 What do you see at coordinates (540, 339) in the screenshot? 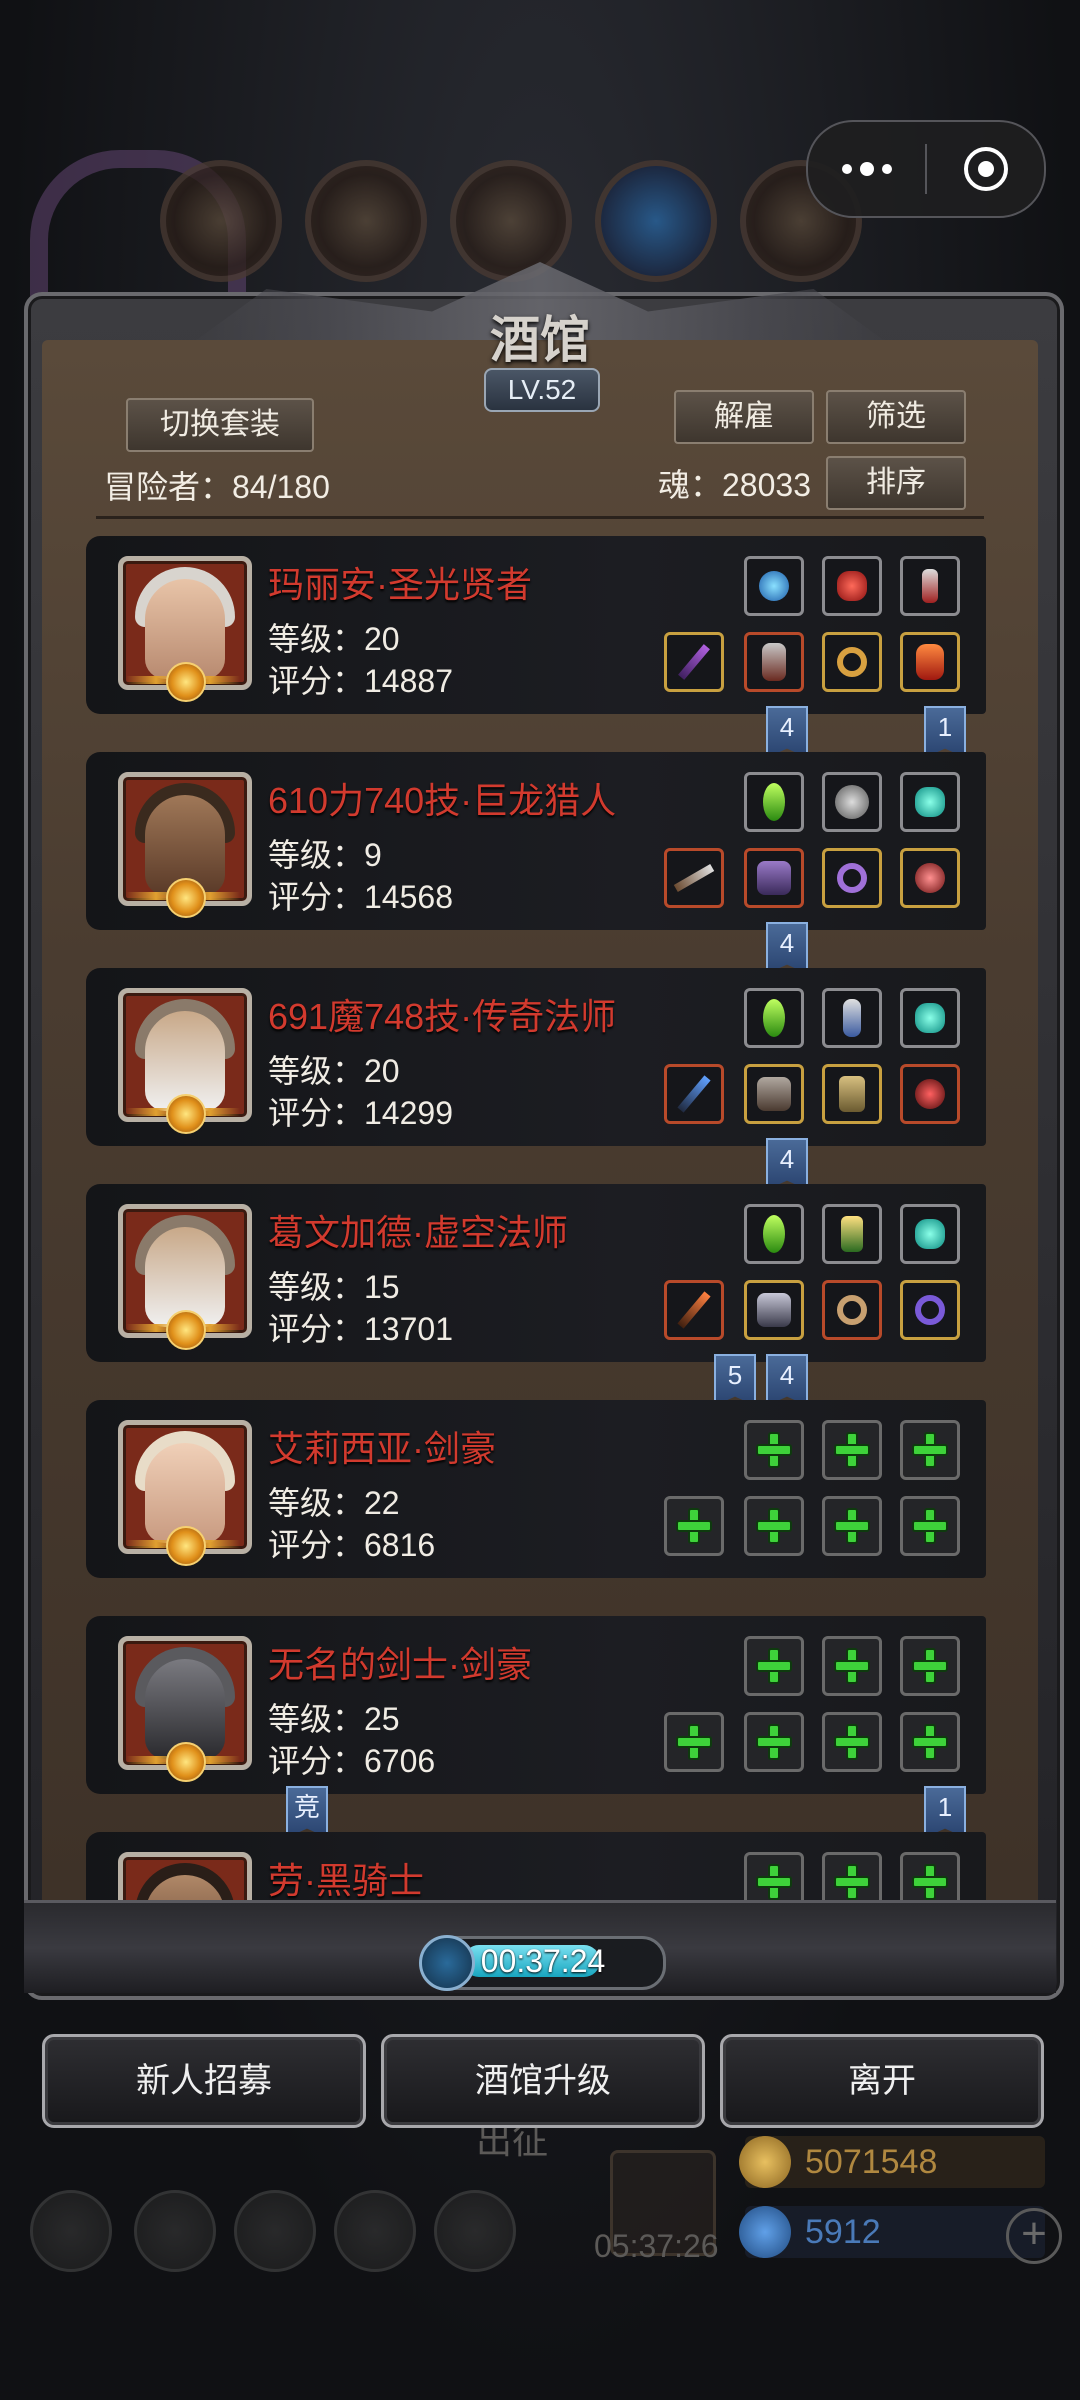
I see `panel-title: 酒馆` at bounding box center [540, 339].